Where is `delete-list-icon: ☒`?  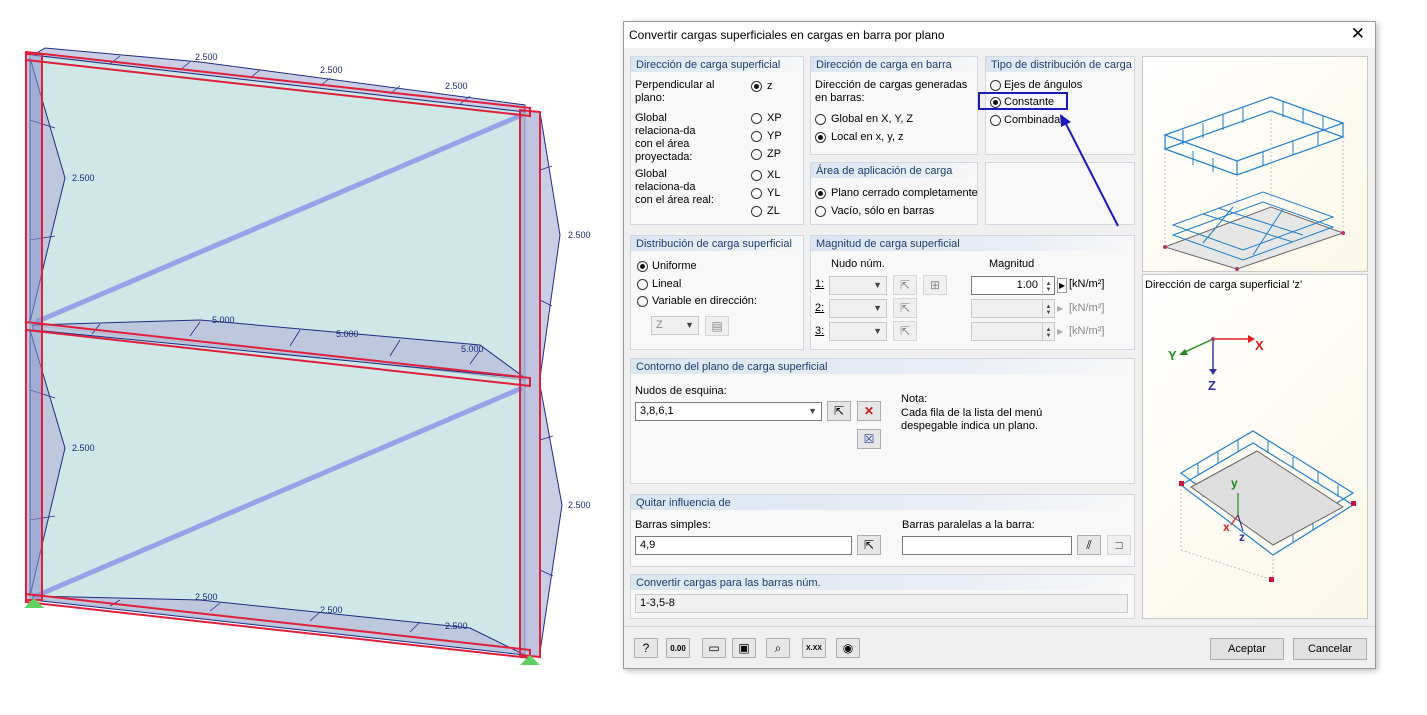 delete-list-icon: ☒ is located at coordinates (869, 439).